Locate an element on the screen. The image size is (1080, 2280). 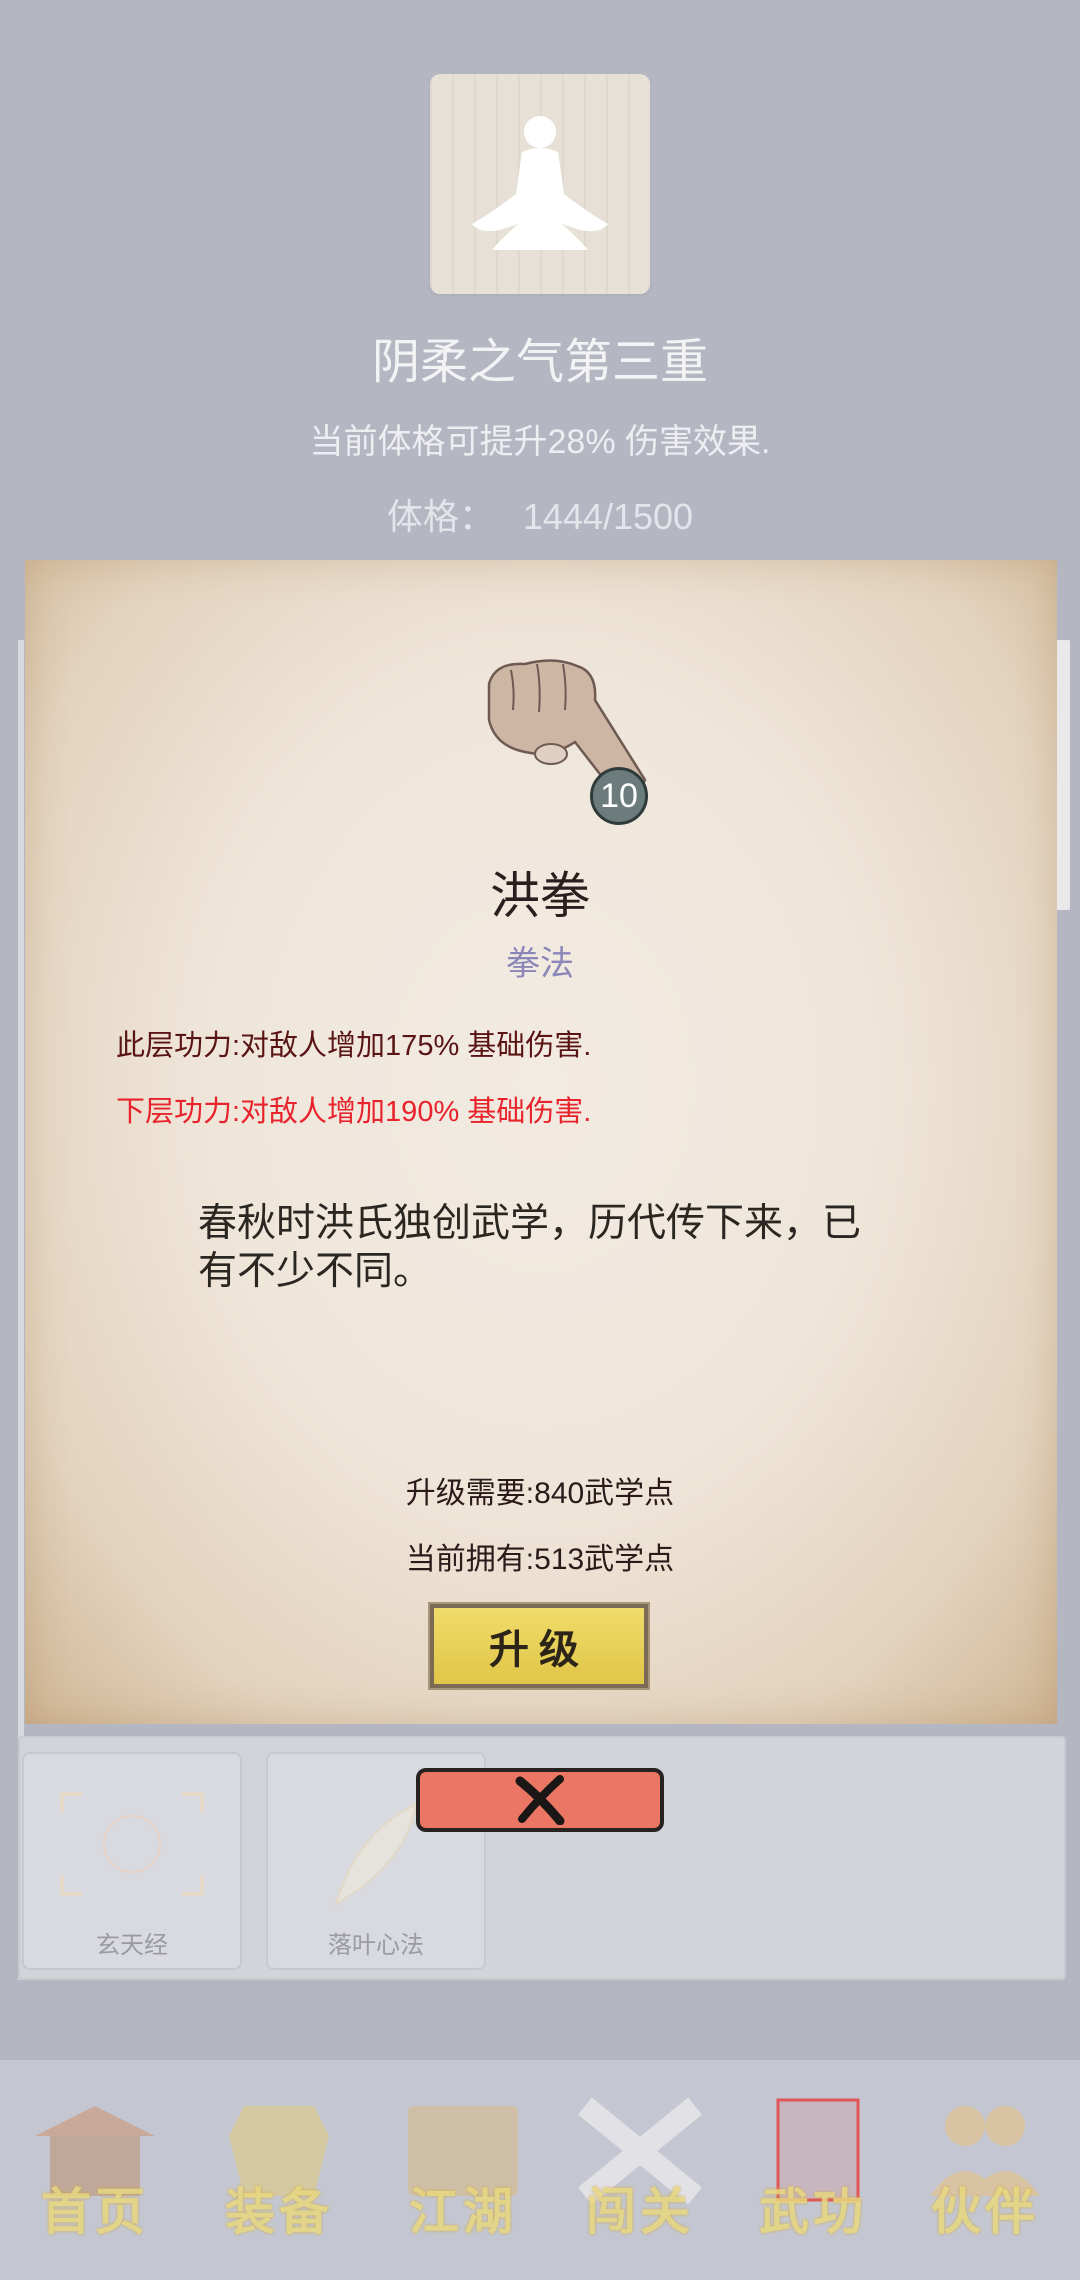
page-subtitle: 当前体格可提升28% 伤害效果. is located at coordinates (540, 442).